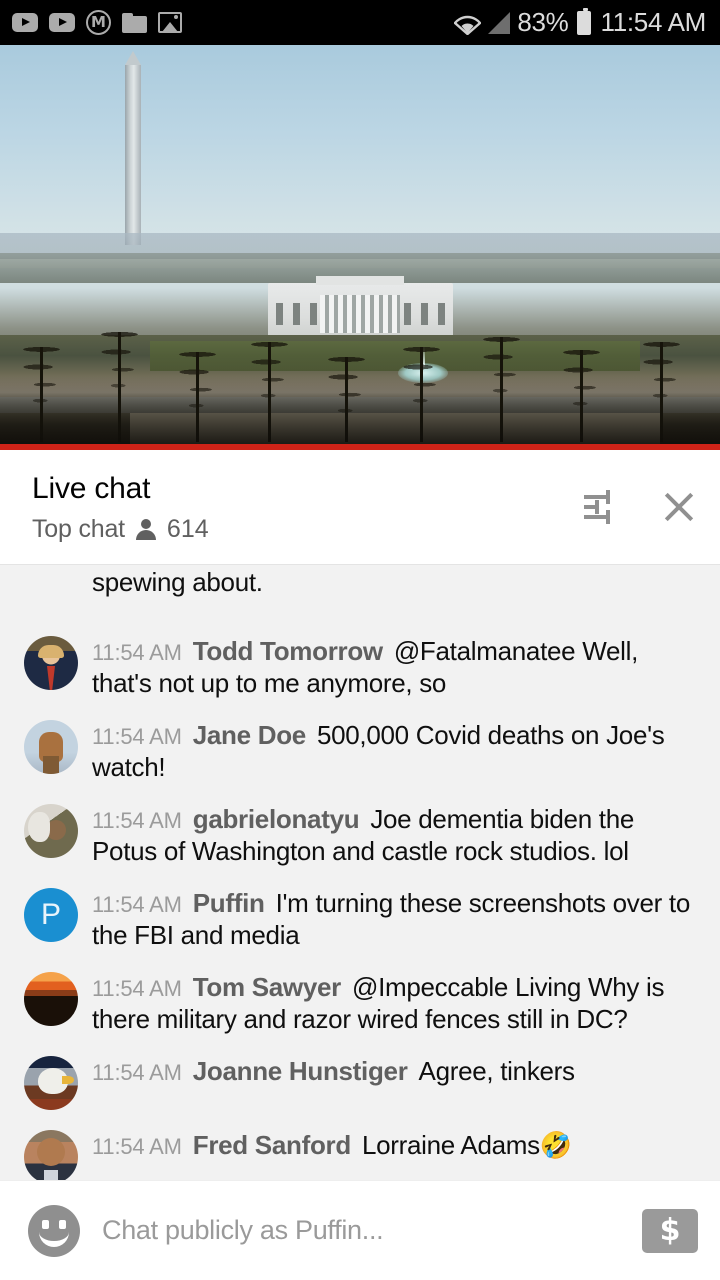 This screenshot has height=1280, width=720. Describe the element at coordinates (679, 507) in the screenshot. I see `close-icon` at that location.